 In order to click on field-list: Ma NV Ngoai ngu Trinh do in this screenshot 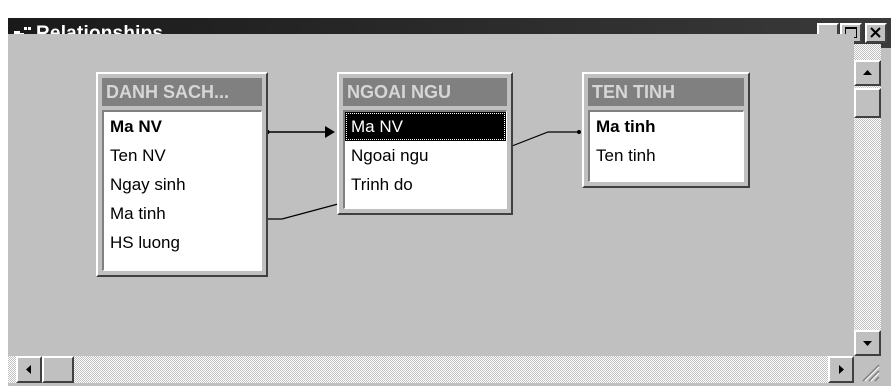, I will do `click(425, 159)`.